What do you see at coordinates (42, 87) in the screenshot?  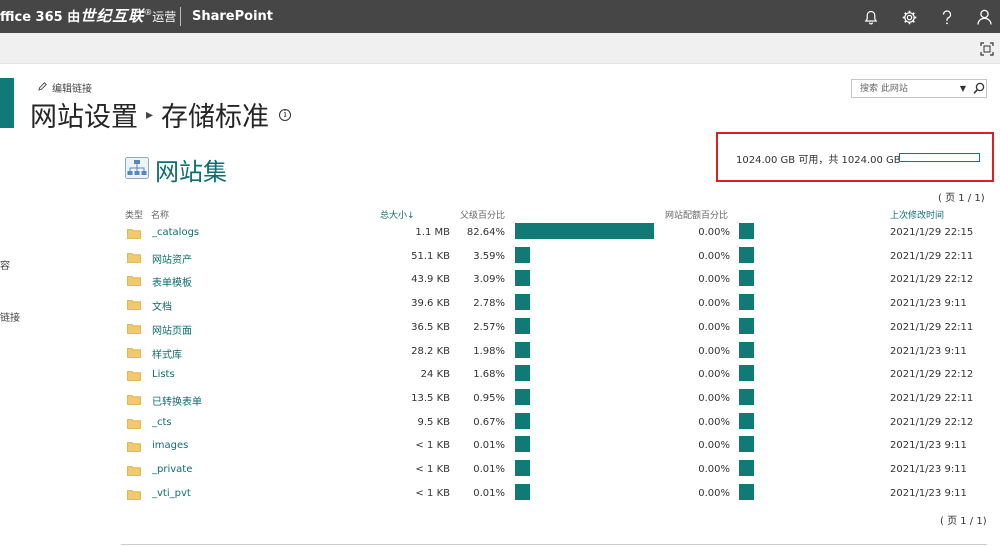 I see `pencil-icon` at bounding box center [42, 87].